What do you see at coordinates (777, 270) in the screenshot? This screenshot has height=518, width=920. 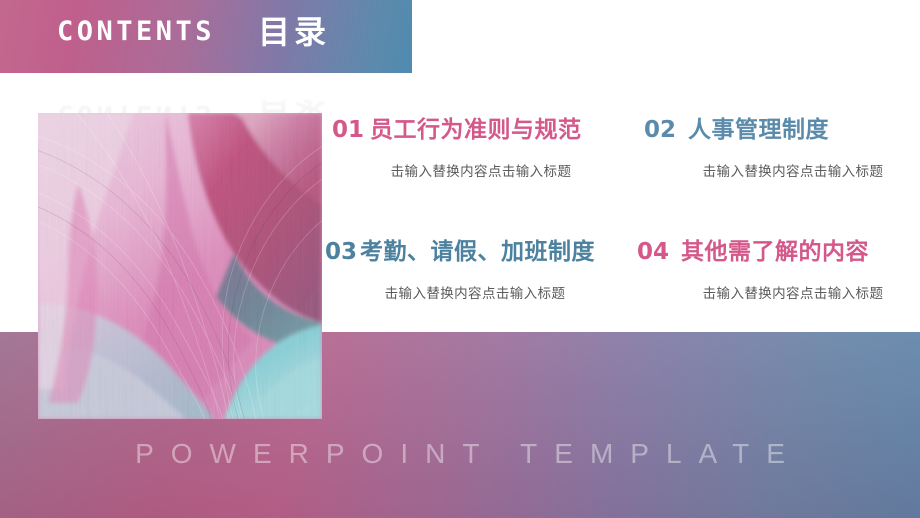 I see `contents-item-04: 04 其他需了解的内容 击输入替换内容点击输入标题` at bounding box center [777, 270].